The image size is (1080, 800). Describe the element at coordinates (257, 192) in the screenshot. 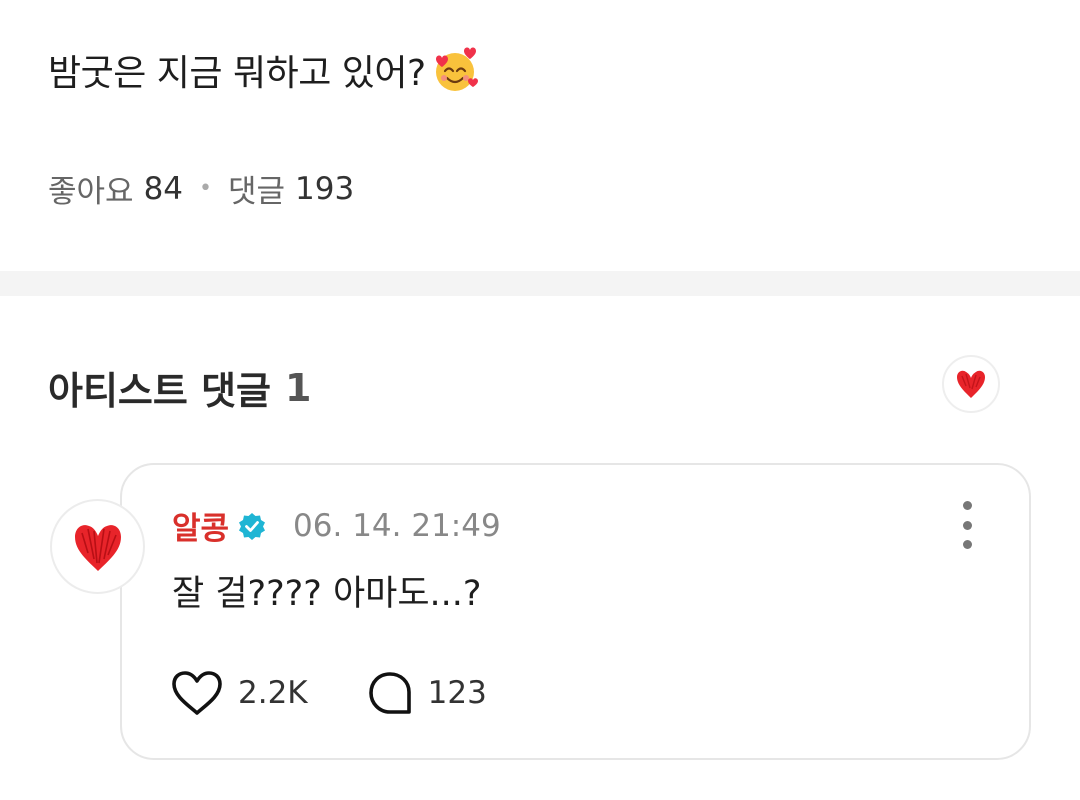

I see `comments-label: 댓글` at that location.